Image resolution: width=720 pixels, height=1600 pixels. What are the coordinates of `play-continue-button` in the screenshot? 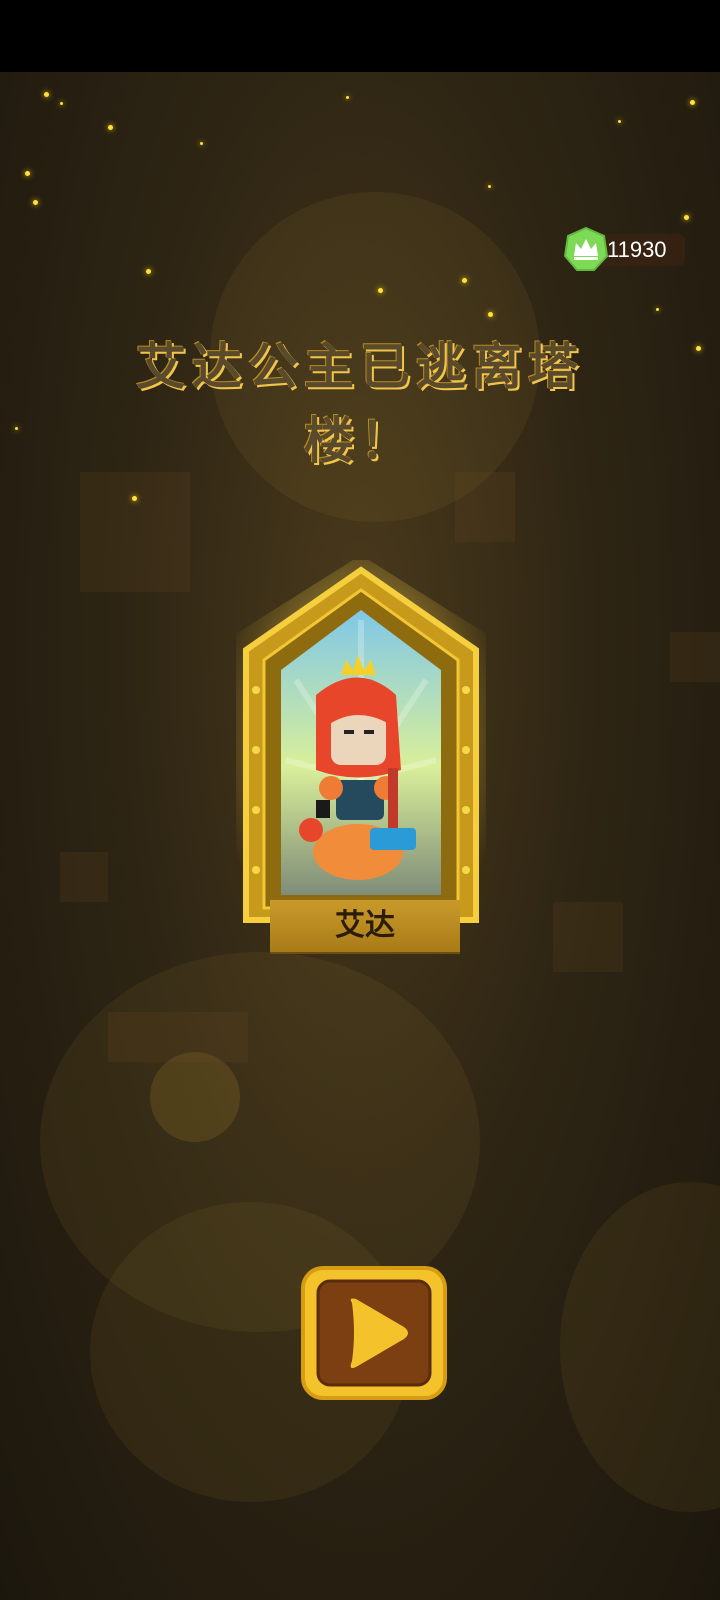 It's located at (374, 1333).